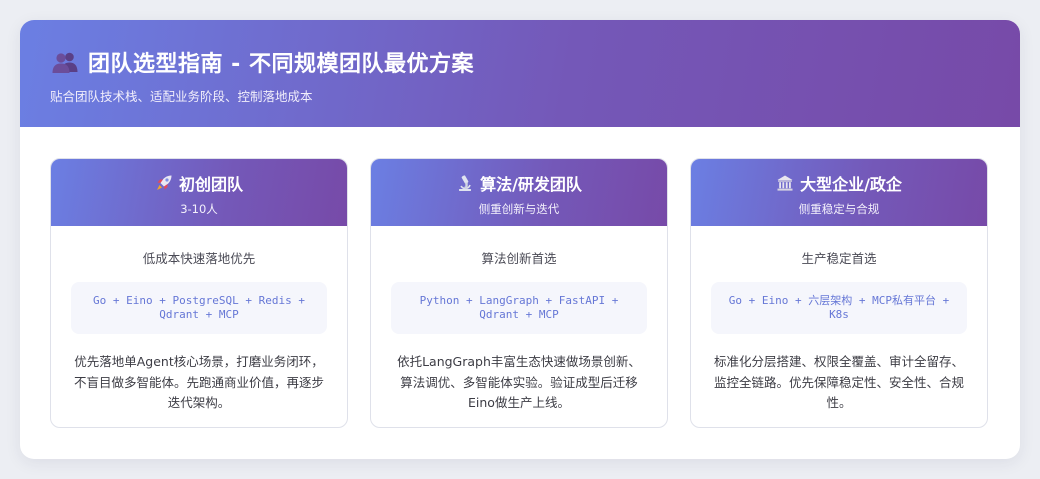  I want to click on card-header: 大型企业/政企 侧重稳定与合规, so click(839, 192).